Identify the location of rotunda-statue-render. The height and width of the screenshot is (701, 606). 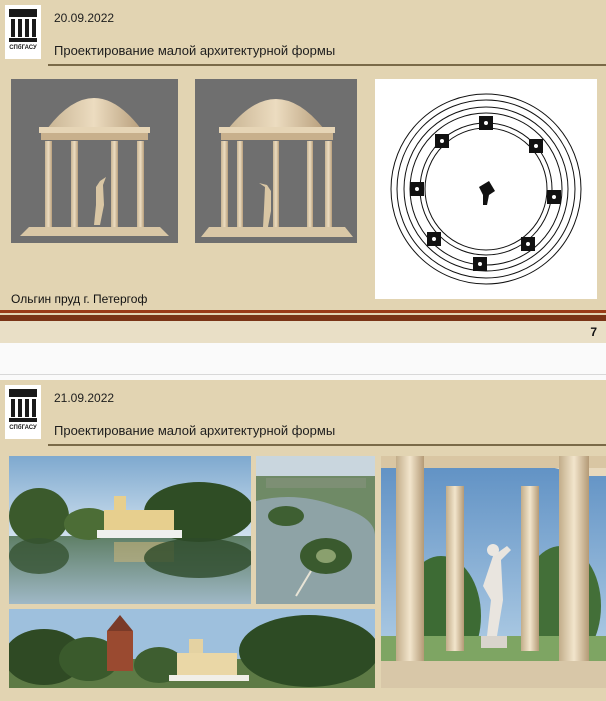
(493, 572).